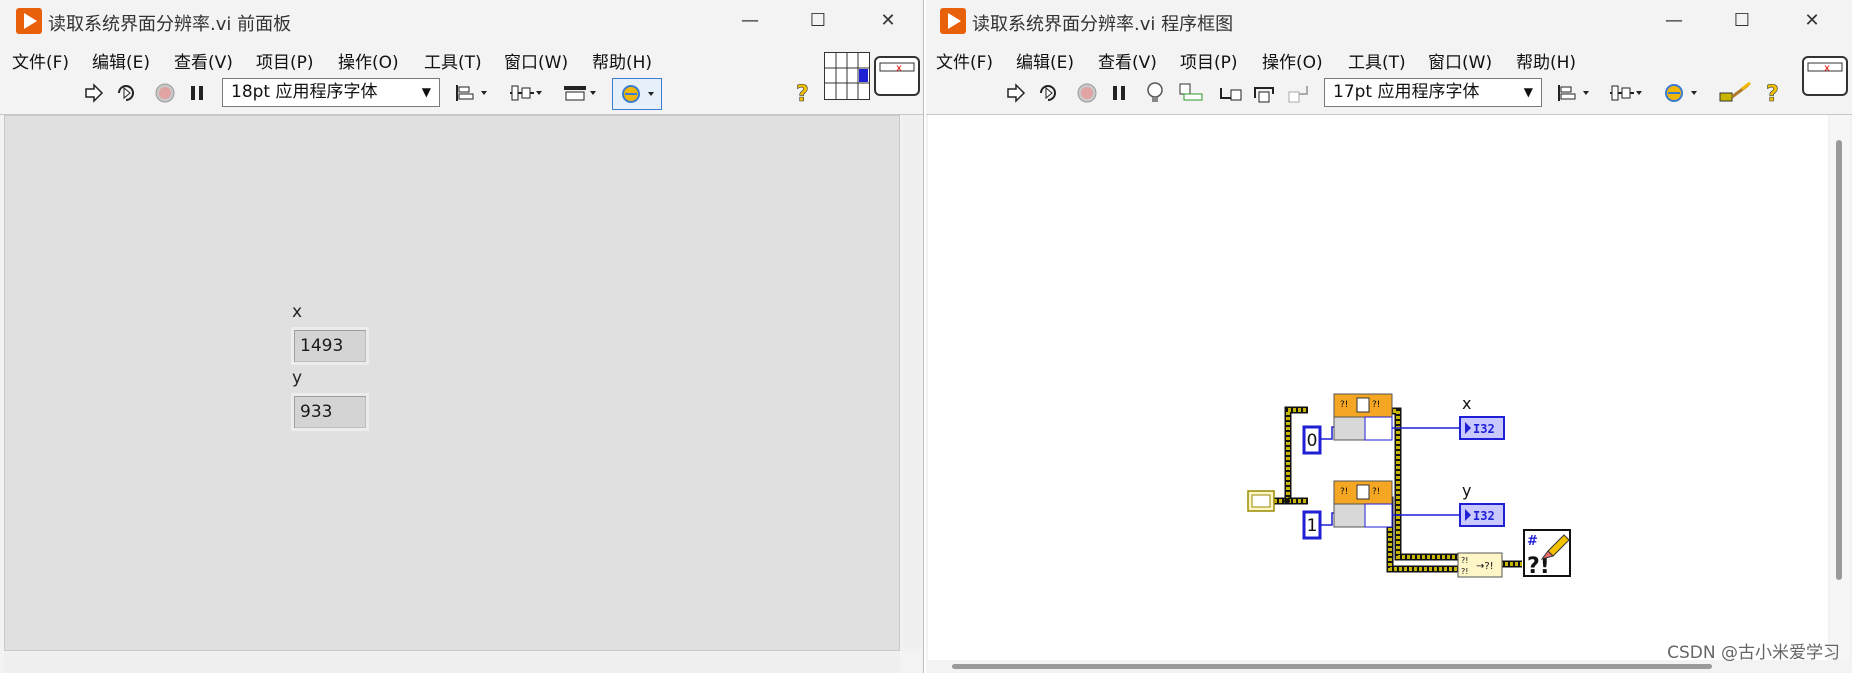  What do you see at coordinates (304, 92) in the screenshot?
I see `font-select-value: 18pt 应用程序字体` at bounding box center [304, 92].